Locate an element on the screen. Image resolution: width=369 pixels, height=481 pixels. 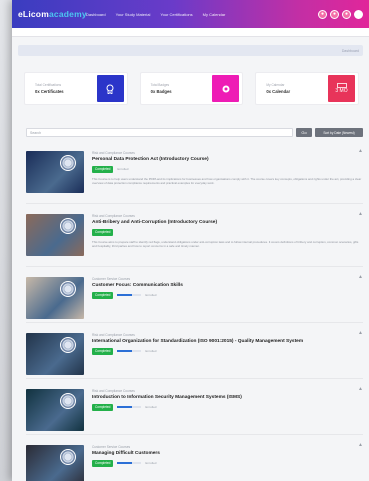
stat-card-badges: Total Badges 0x Badges is located at coordinates (191, 88).